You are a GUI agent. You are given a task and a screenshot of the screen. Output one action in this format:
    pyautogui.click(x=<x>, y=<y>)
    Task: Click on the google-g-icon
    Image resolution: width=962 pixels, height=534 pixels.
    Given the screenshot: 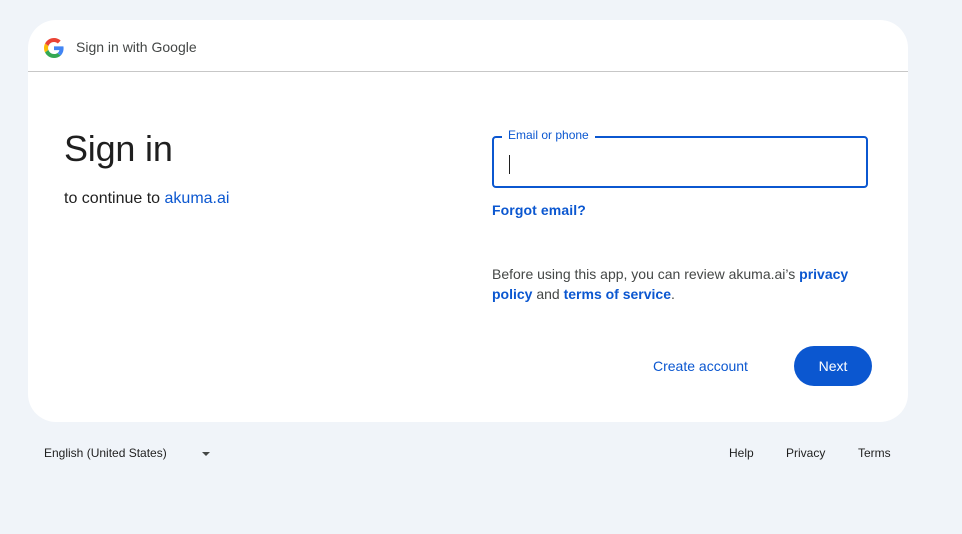 What is the action you would take?
    pyautogui.click(x=54, y=48)
    